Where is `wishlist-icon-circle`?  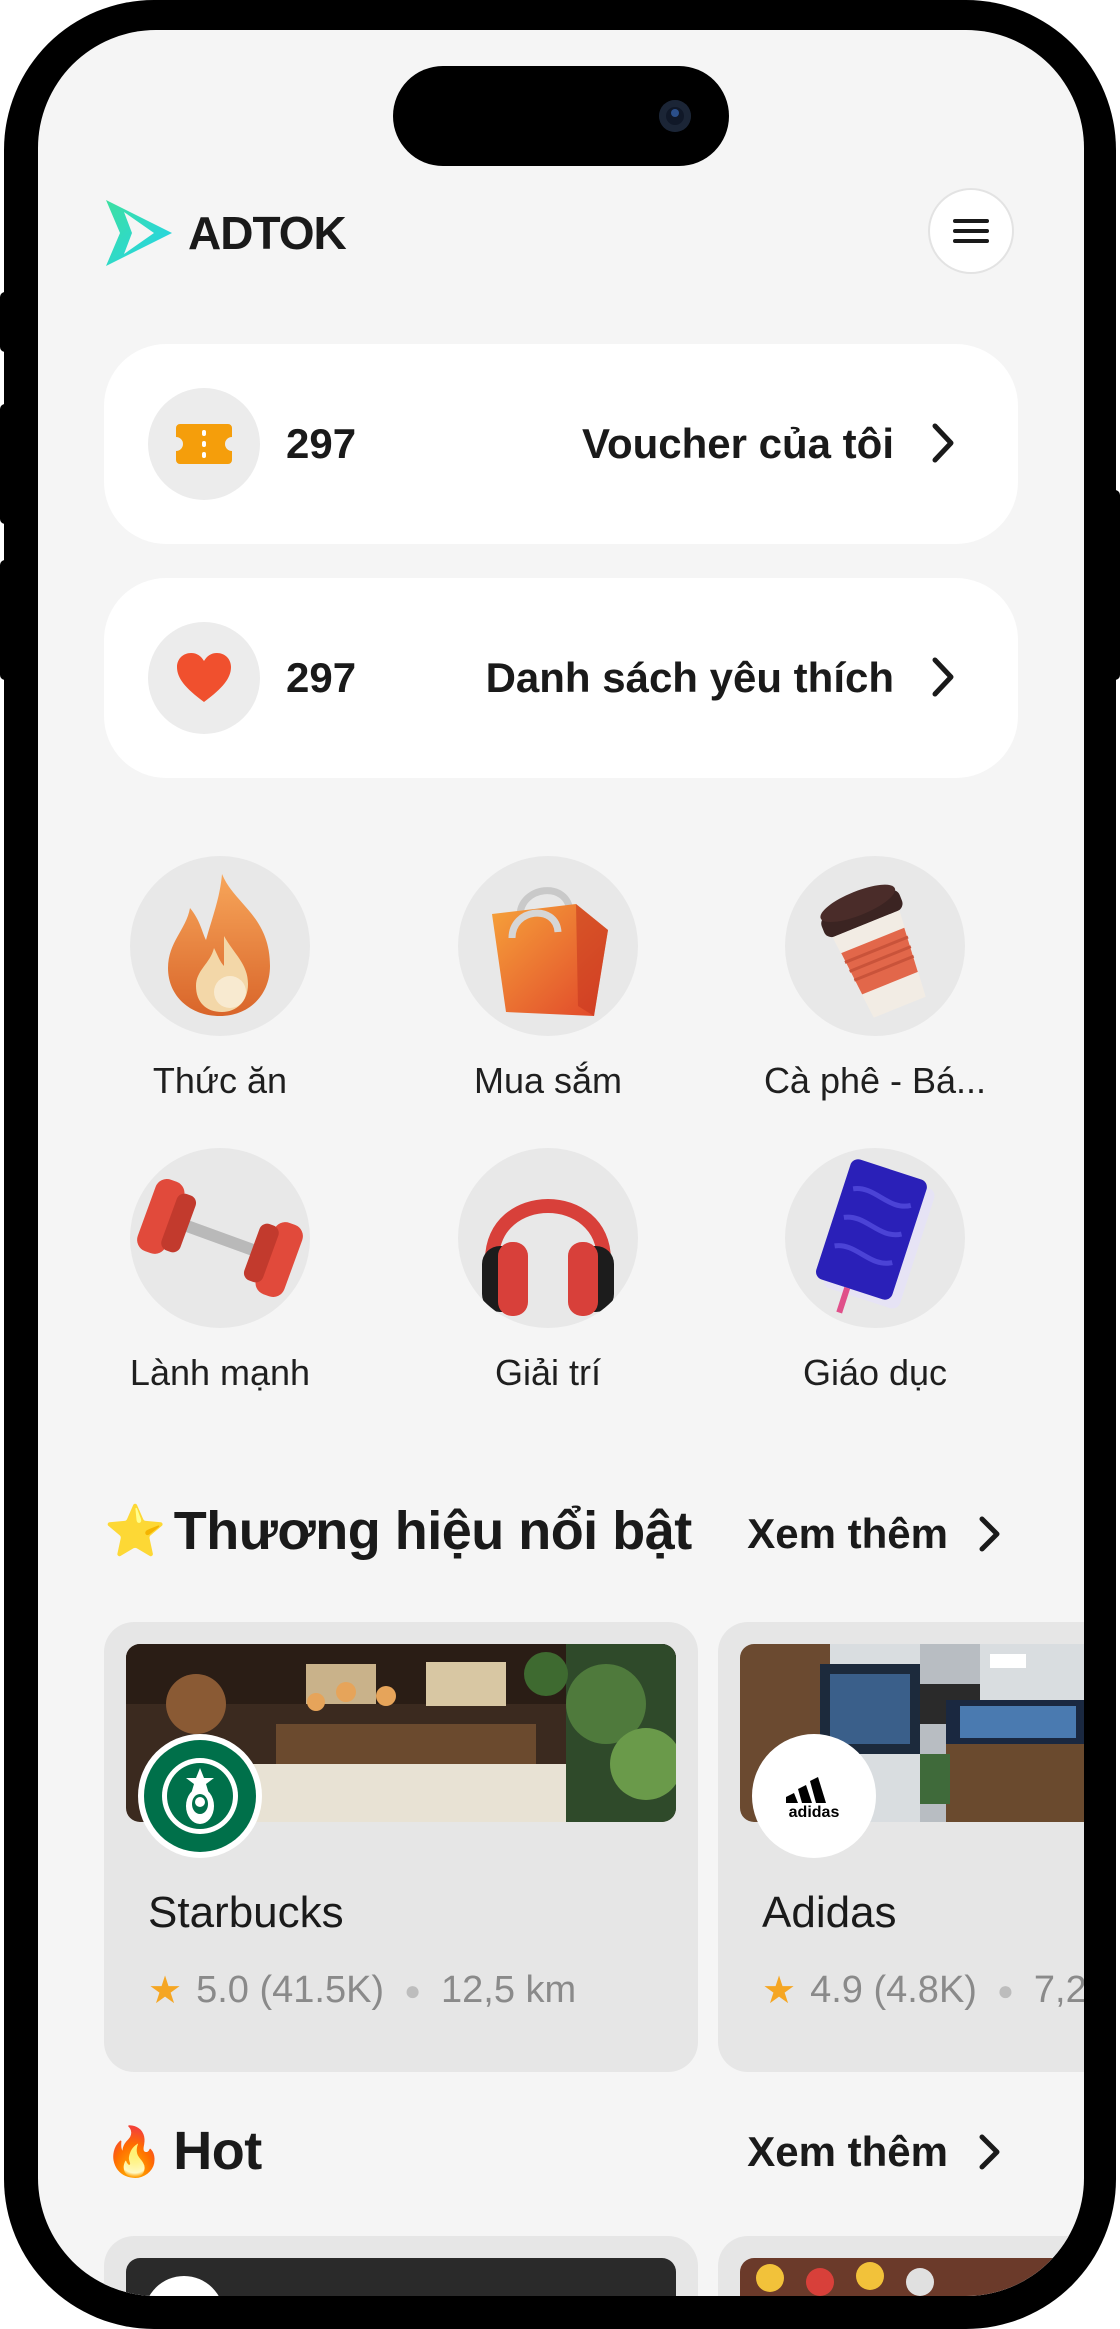
wishlist-icon-circle is located at coordinates (204, 678).